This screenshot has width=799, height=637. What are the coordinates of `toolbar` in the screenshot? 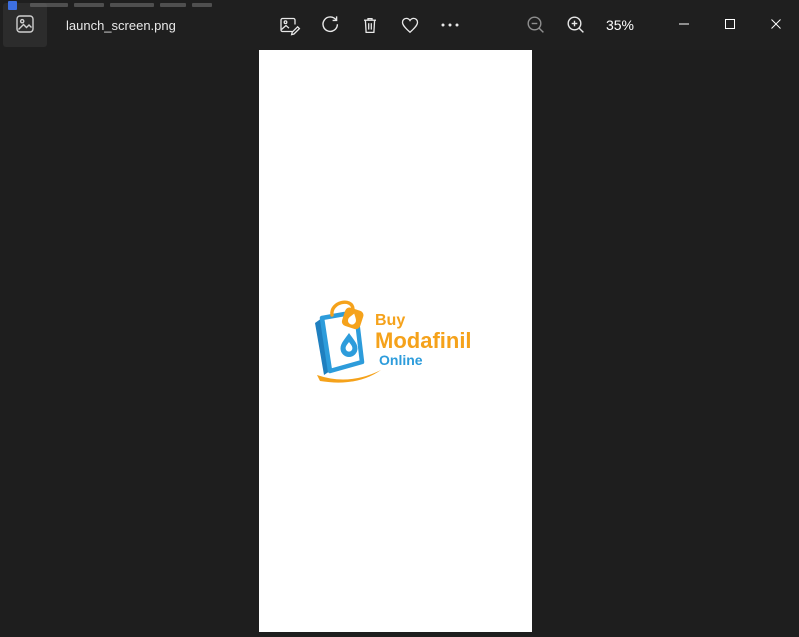 It's located at (370, 25).